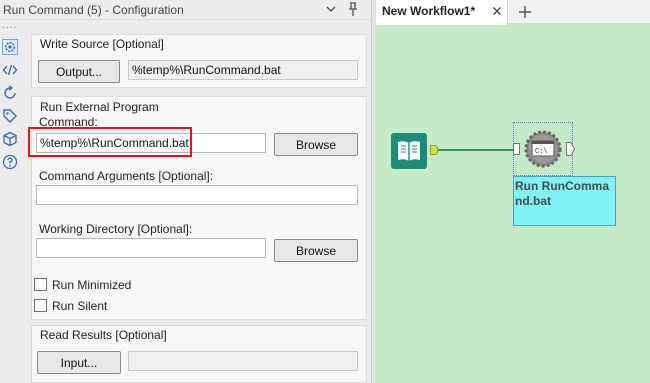 This screenshot has width=650, height=383. What do you see at coordinates (513, 12) in the screenshot?
I see `tab-bar: New Workflow1*` at bounding box center [513, 12].